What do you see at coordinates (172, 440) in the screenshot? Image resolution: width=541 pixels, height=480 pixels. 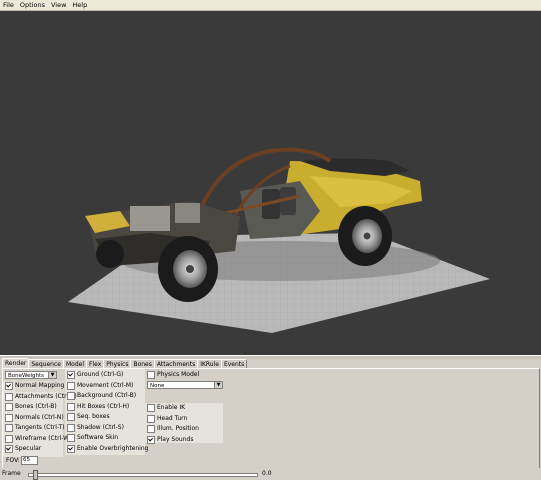 I see `checkbox-play-sounds: Play Sounds` at bounding box center [172, 440].